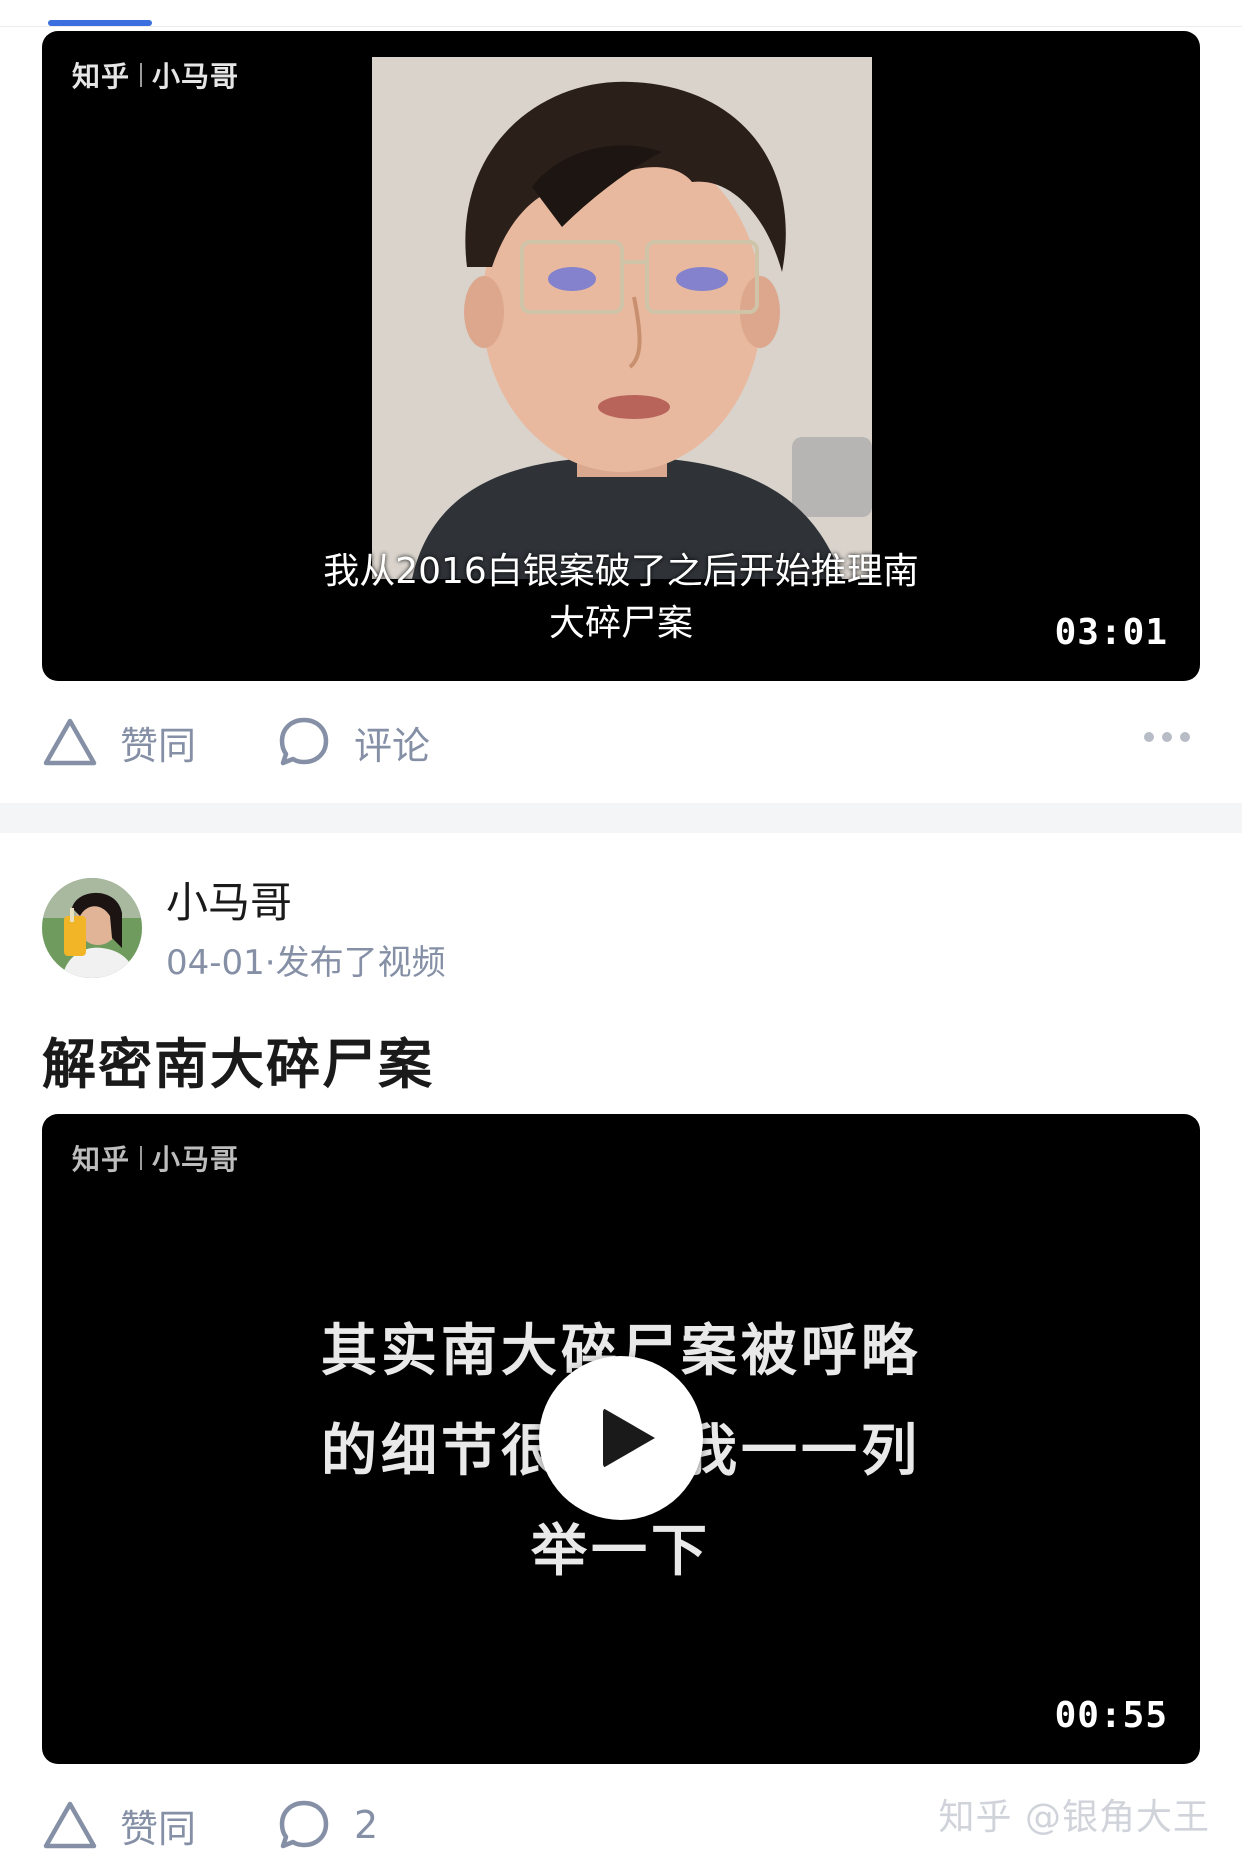 The height and width of the screenshot is (1865, 1242). What do you see at coordinates (622, 318) in the screenshot?
I see `video-frame-person` at bounding box center [622, 318].